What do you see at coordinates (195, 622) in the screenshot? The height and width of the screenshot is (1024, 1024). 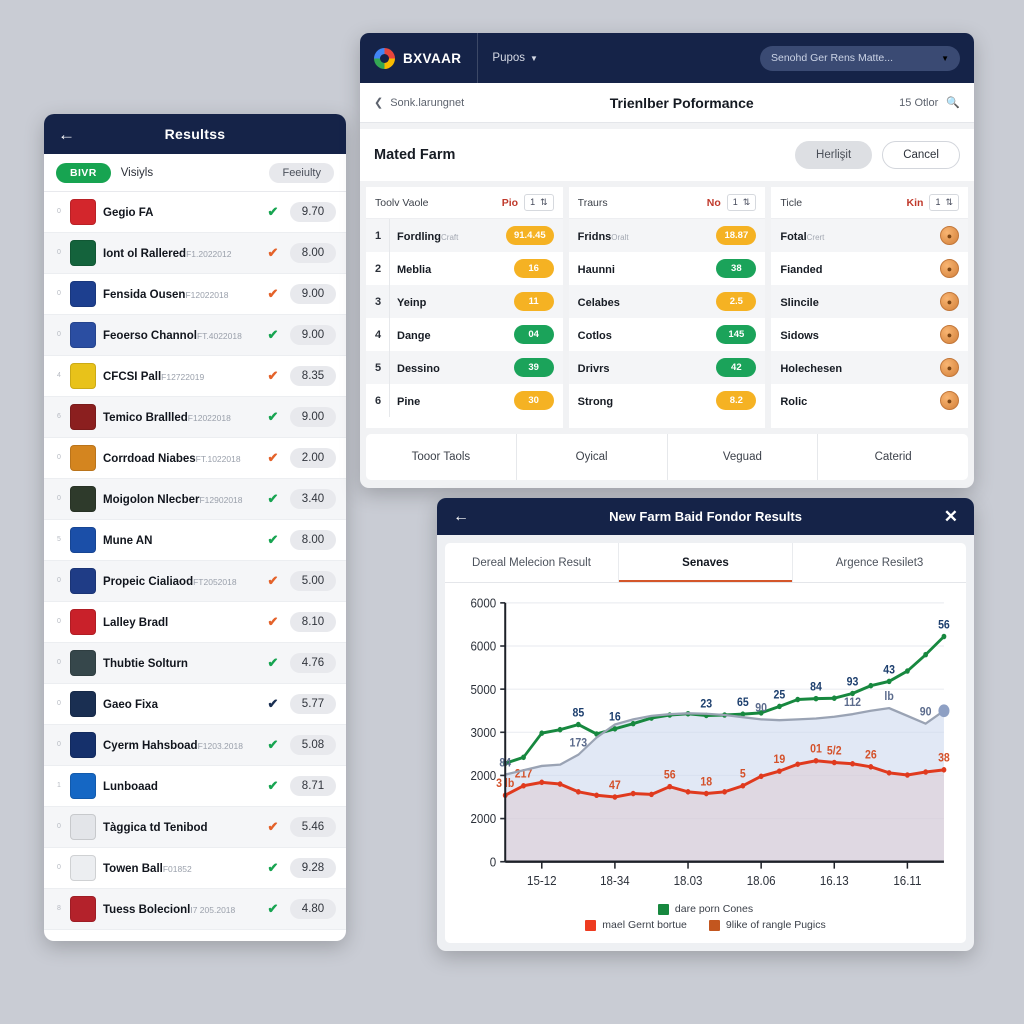 I see `results-row: 0 Lalley Bradl ✔ 8.10` at bounding box center [195, 622].